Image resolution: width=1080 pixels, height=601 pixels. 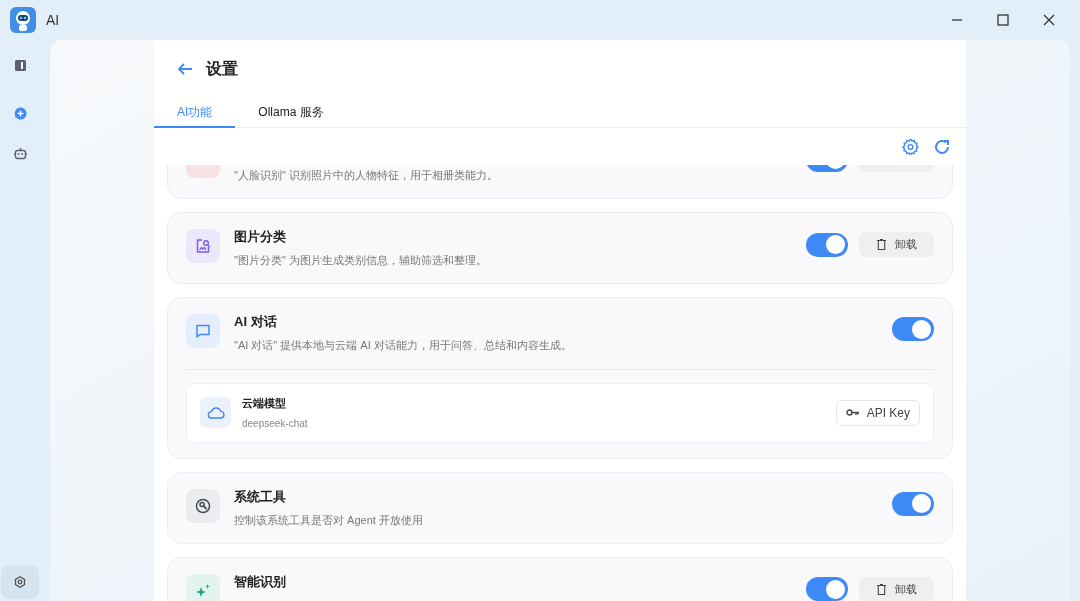 I want to click on model-name: deepseek-chat, so click(x=275, y=423).